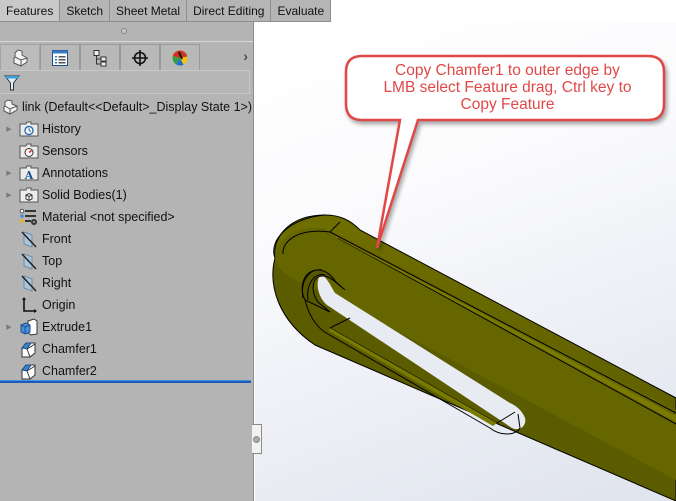 The height and width of the screenshot is (501, 676). What do you see at coordinates (30, 11) in the screenshot?
I see `tab-features: Features` at bounding box center [30, 11].